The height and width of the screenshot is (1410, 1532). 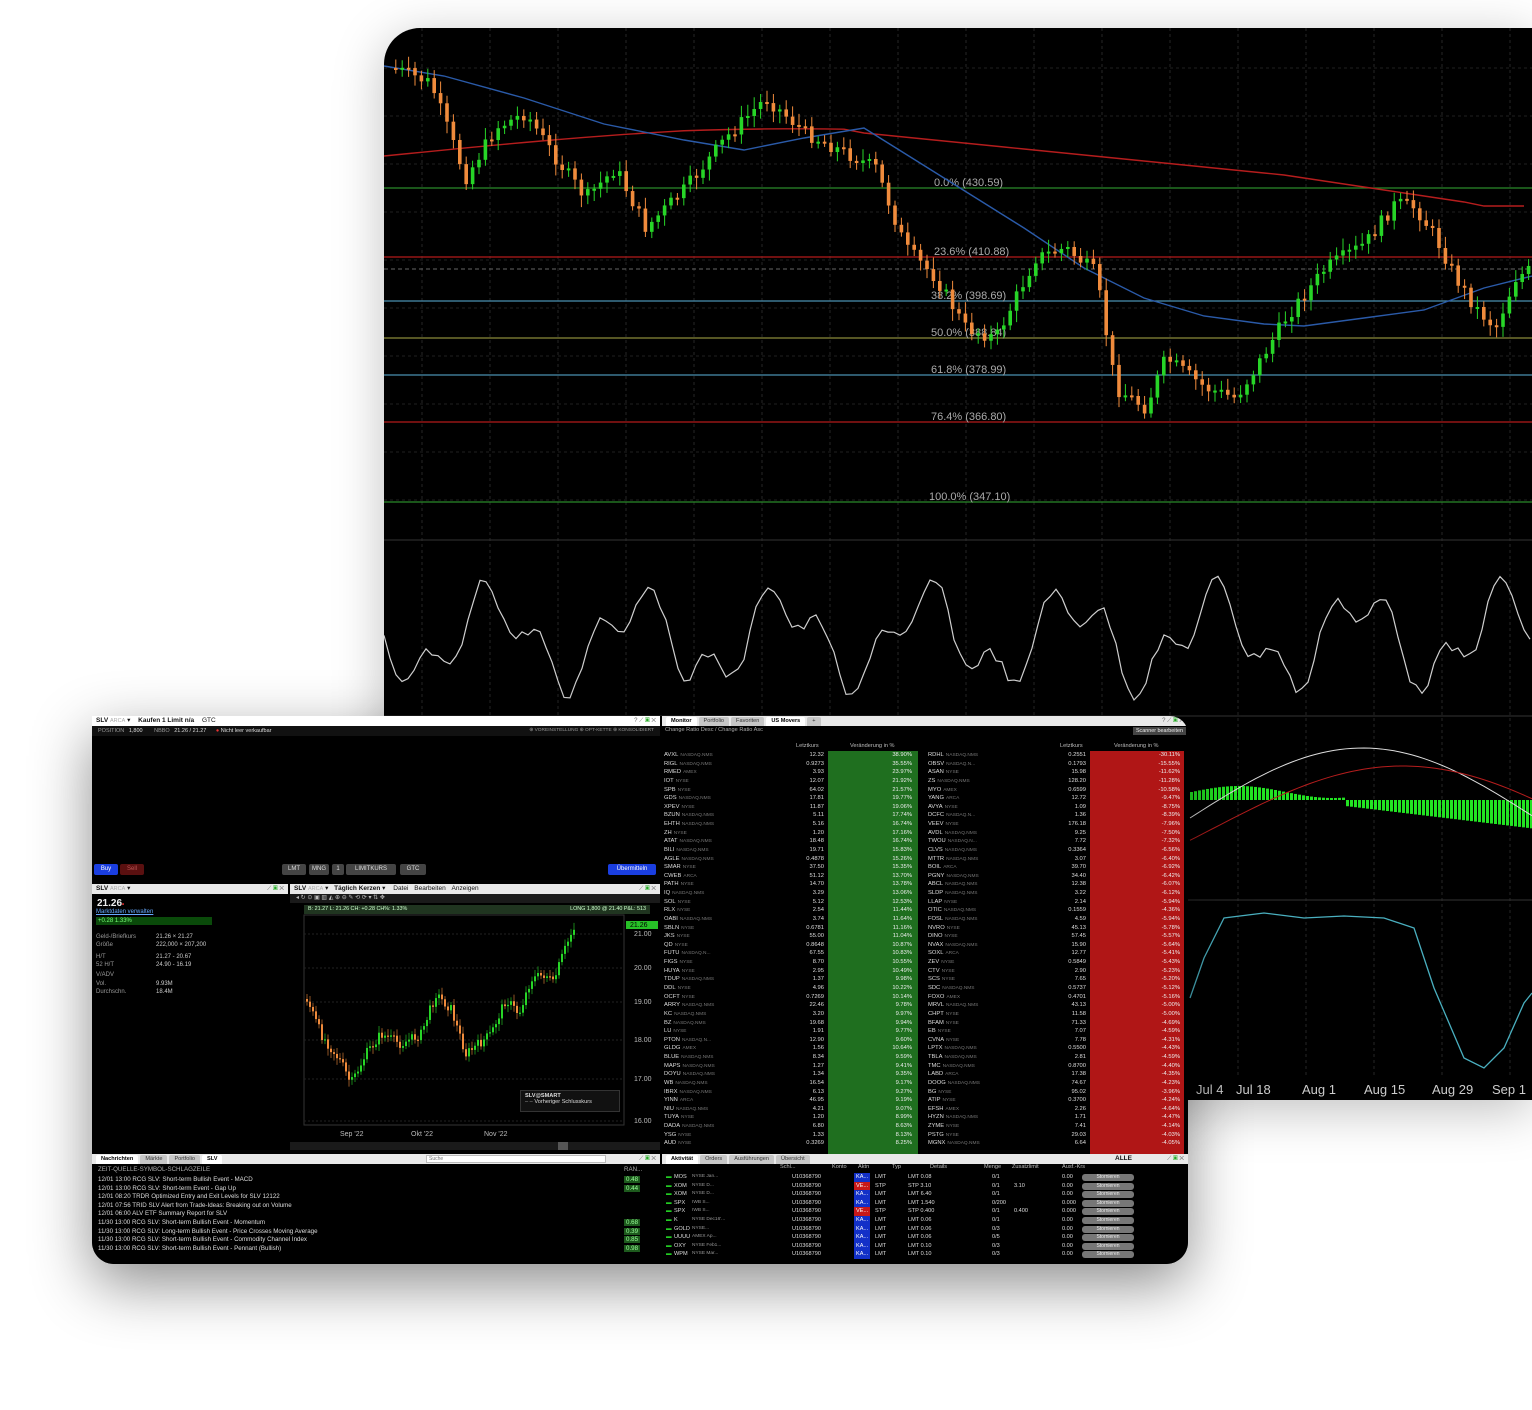 I want to click on scanner-row: IBRX NASDAQ.NMS 6.13 9.27%, so click(x=793, y=1092).